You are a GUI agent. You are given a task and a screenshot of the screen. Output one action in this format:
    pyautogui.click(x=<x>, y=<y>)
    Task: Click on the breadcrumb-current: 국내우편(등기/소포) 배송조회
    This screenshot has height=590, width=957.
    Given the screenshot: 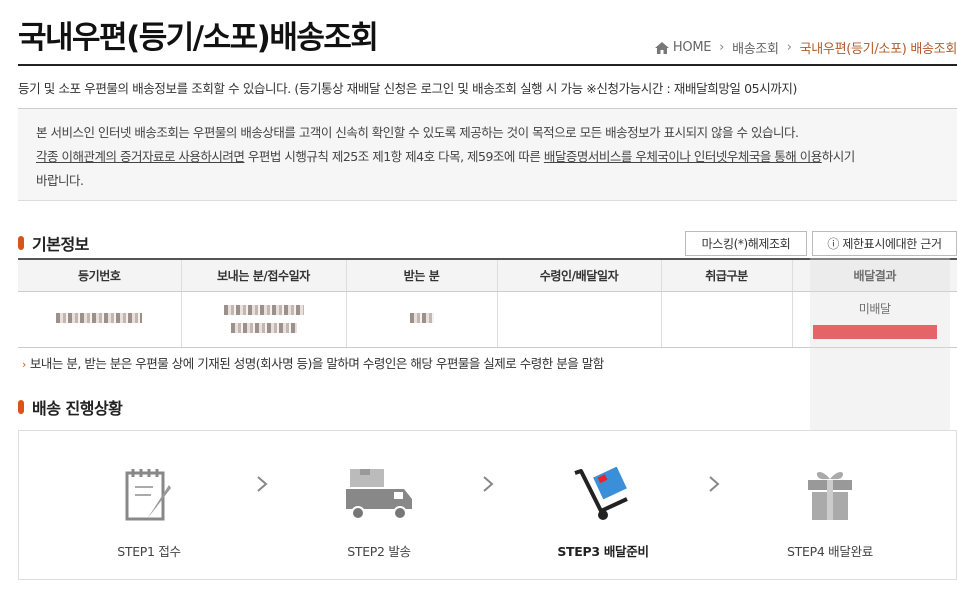 What is the action you would take?
    pyautogui.click(x=878, y=47)
    